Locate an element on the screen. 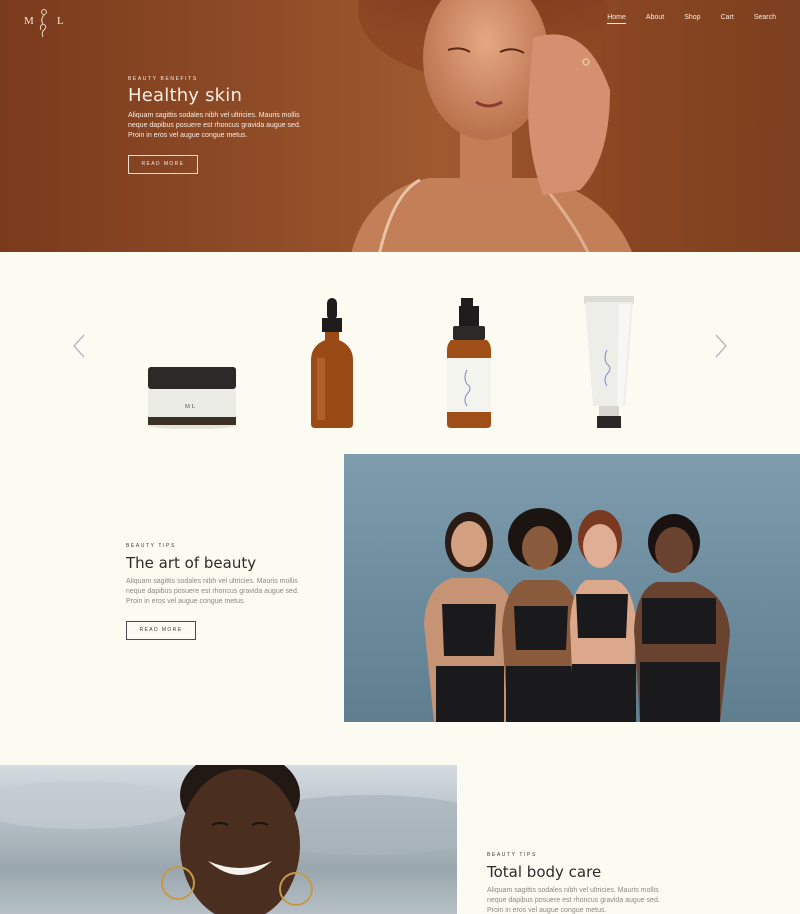 This screenshot has width=800, height=914. smiling-woman-photo is located at coordinates (228, 839).